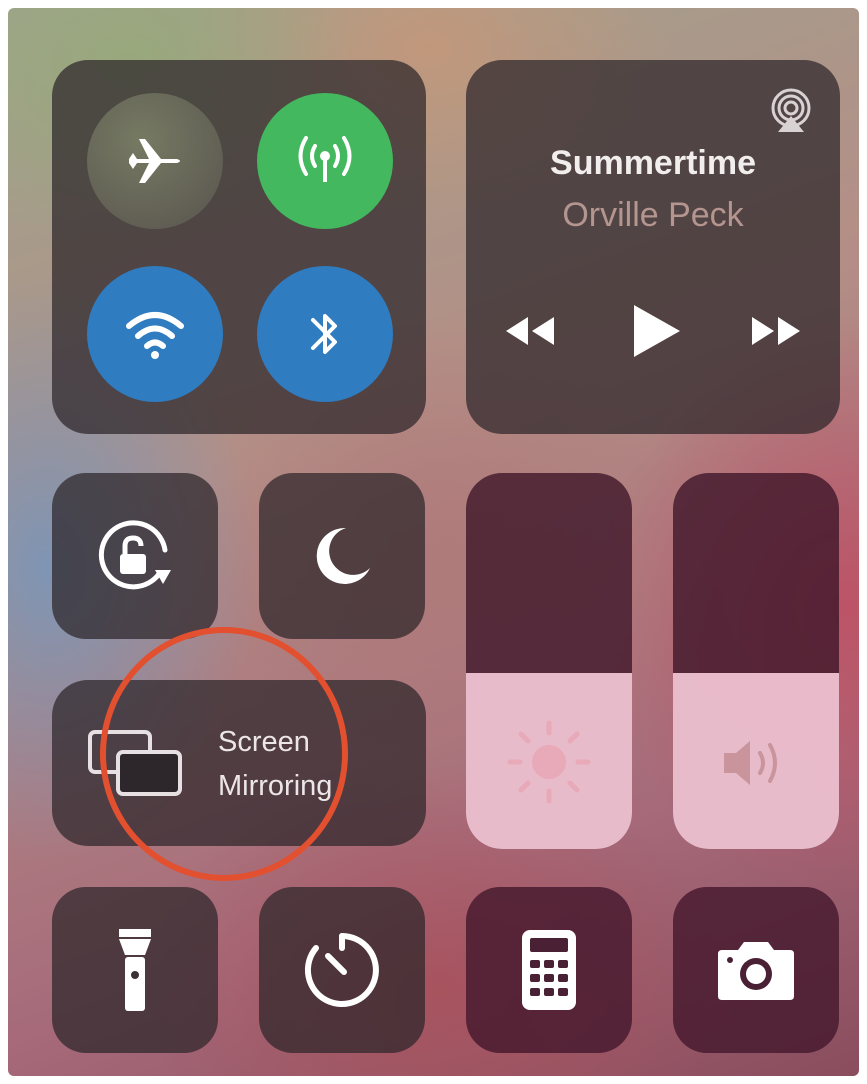 This screenshot has height=1084, width=867. What do you see at coordinates (653, 163) in the screenshot?
I see `song-title: Summertime` at bounding box center [653, 163].